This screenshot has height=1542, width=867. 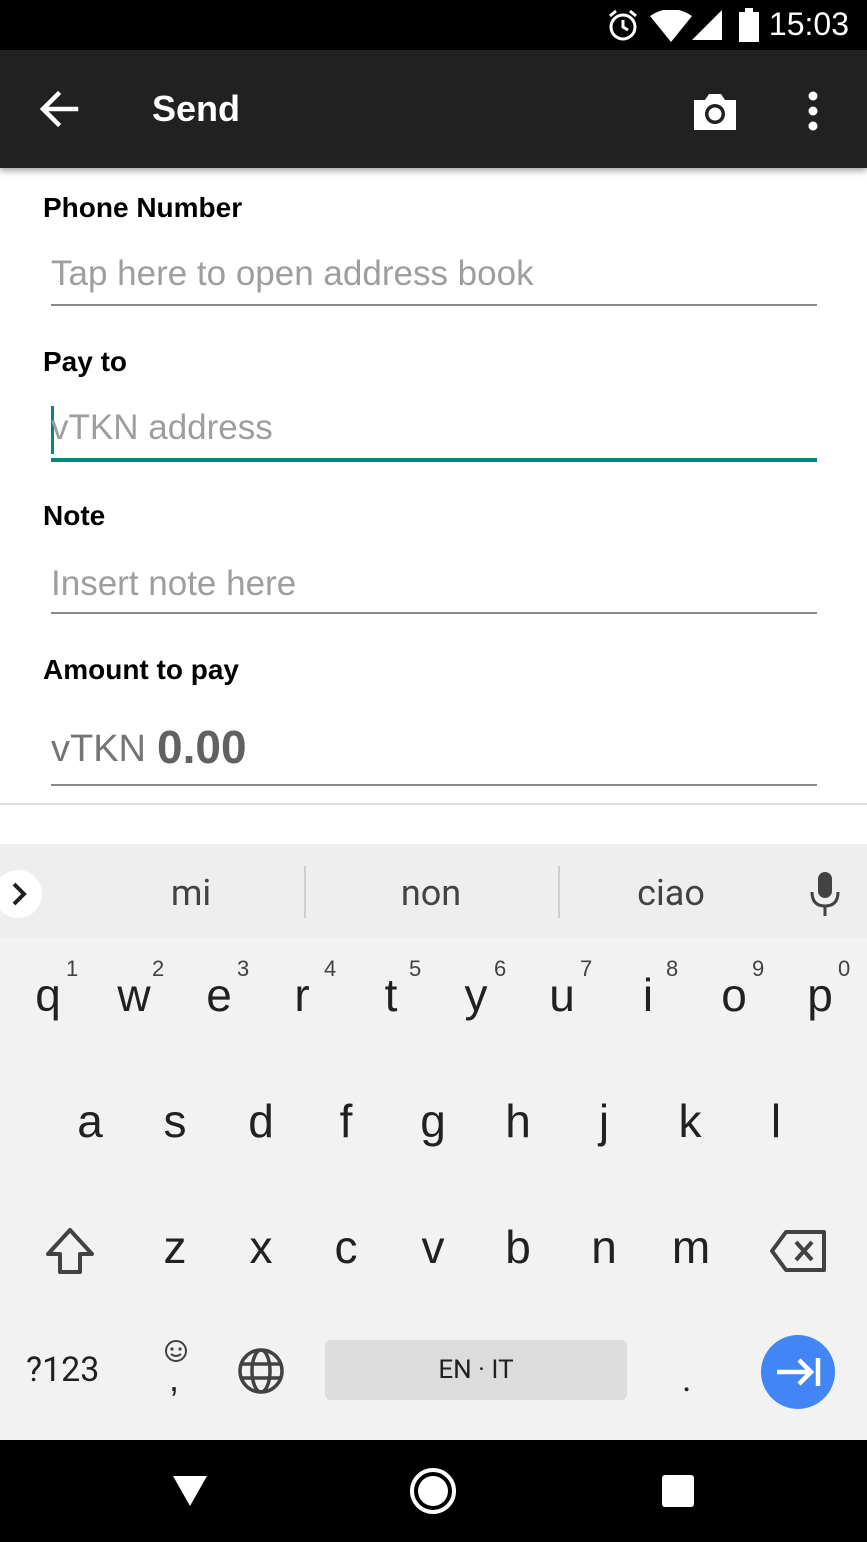 I want to click on amount-value: 0.00, so click(x=202, y=747).